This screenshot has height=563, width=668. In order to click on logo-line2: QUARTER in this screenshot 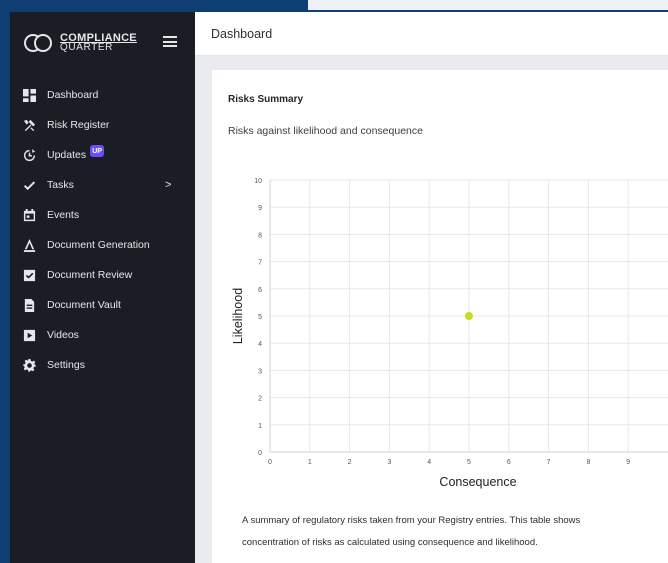, I will do `click(86, 47)`.